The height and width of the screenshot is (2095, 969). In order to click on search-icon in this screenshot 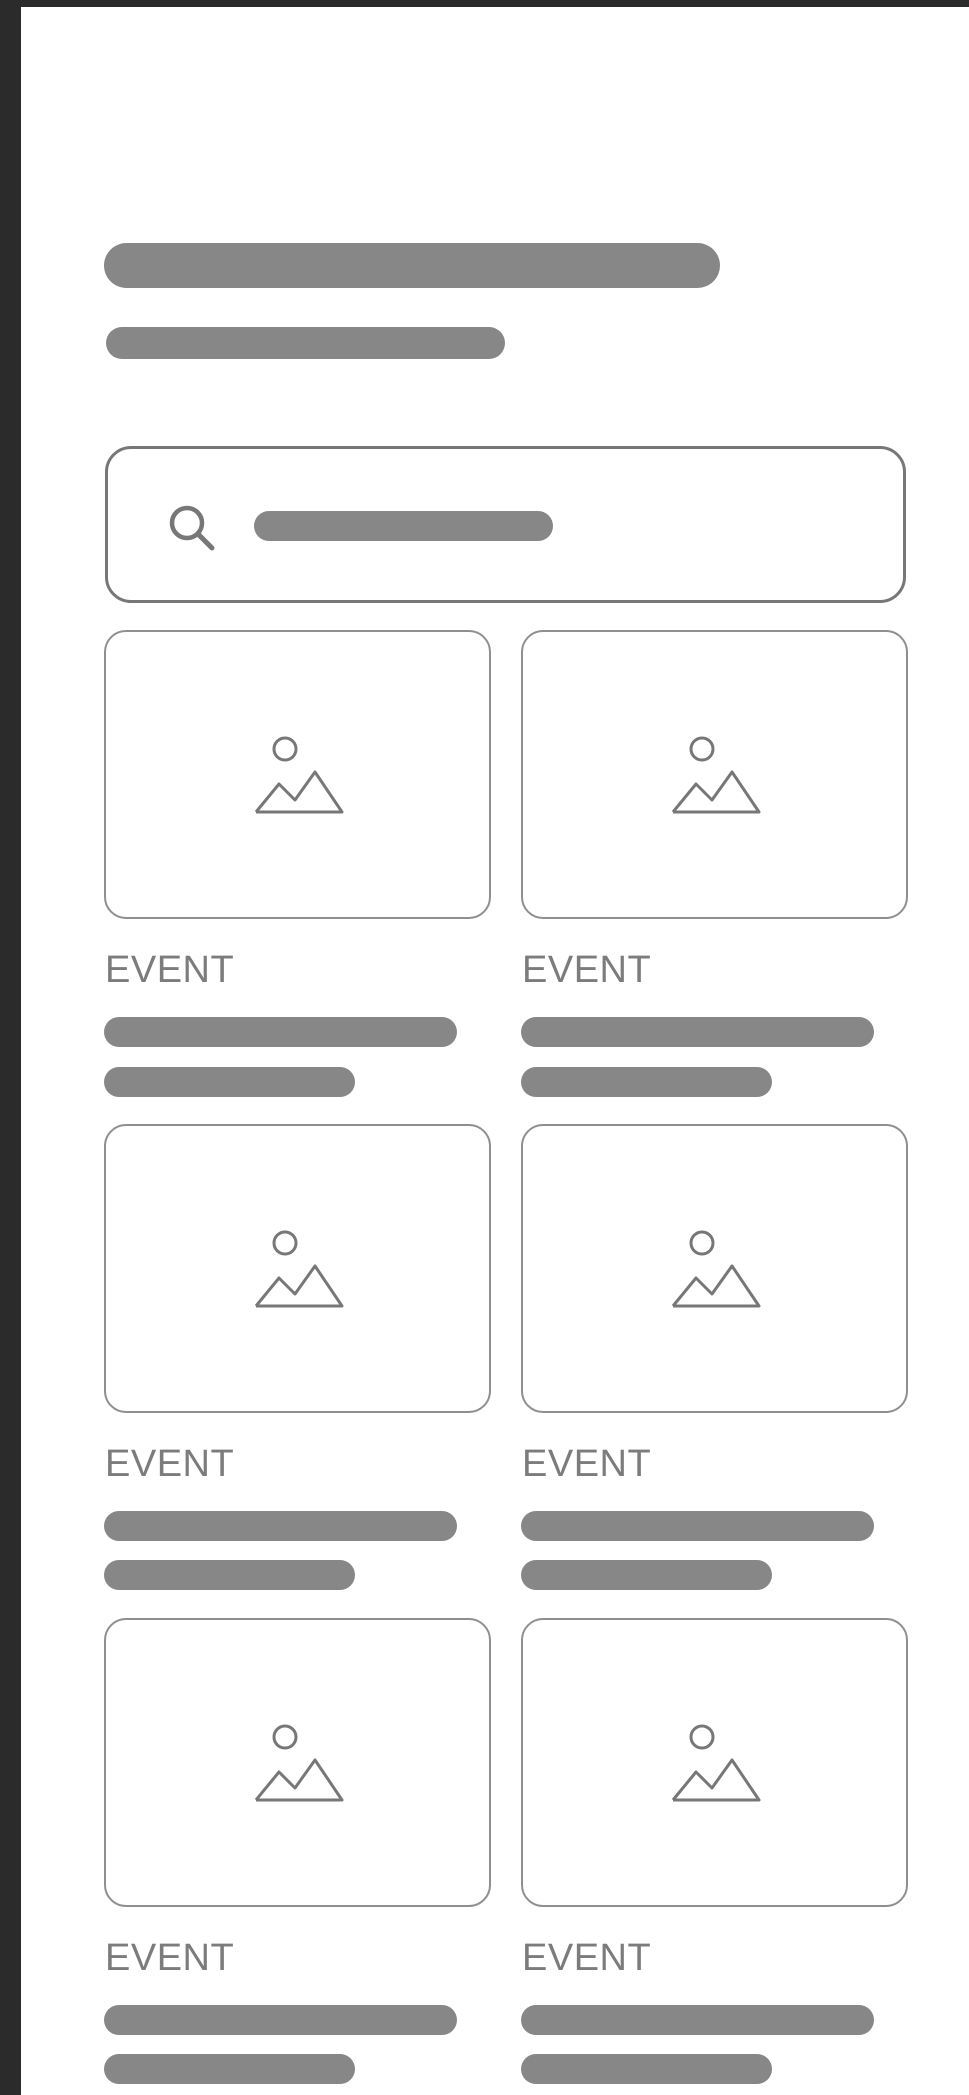, I will do `click(192, 528)`.